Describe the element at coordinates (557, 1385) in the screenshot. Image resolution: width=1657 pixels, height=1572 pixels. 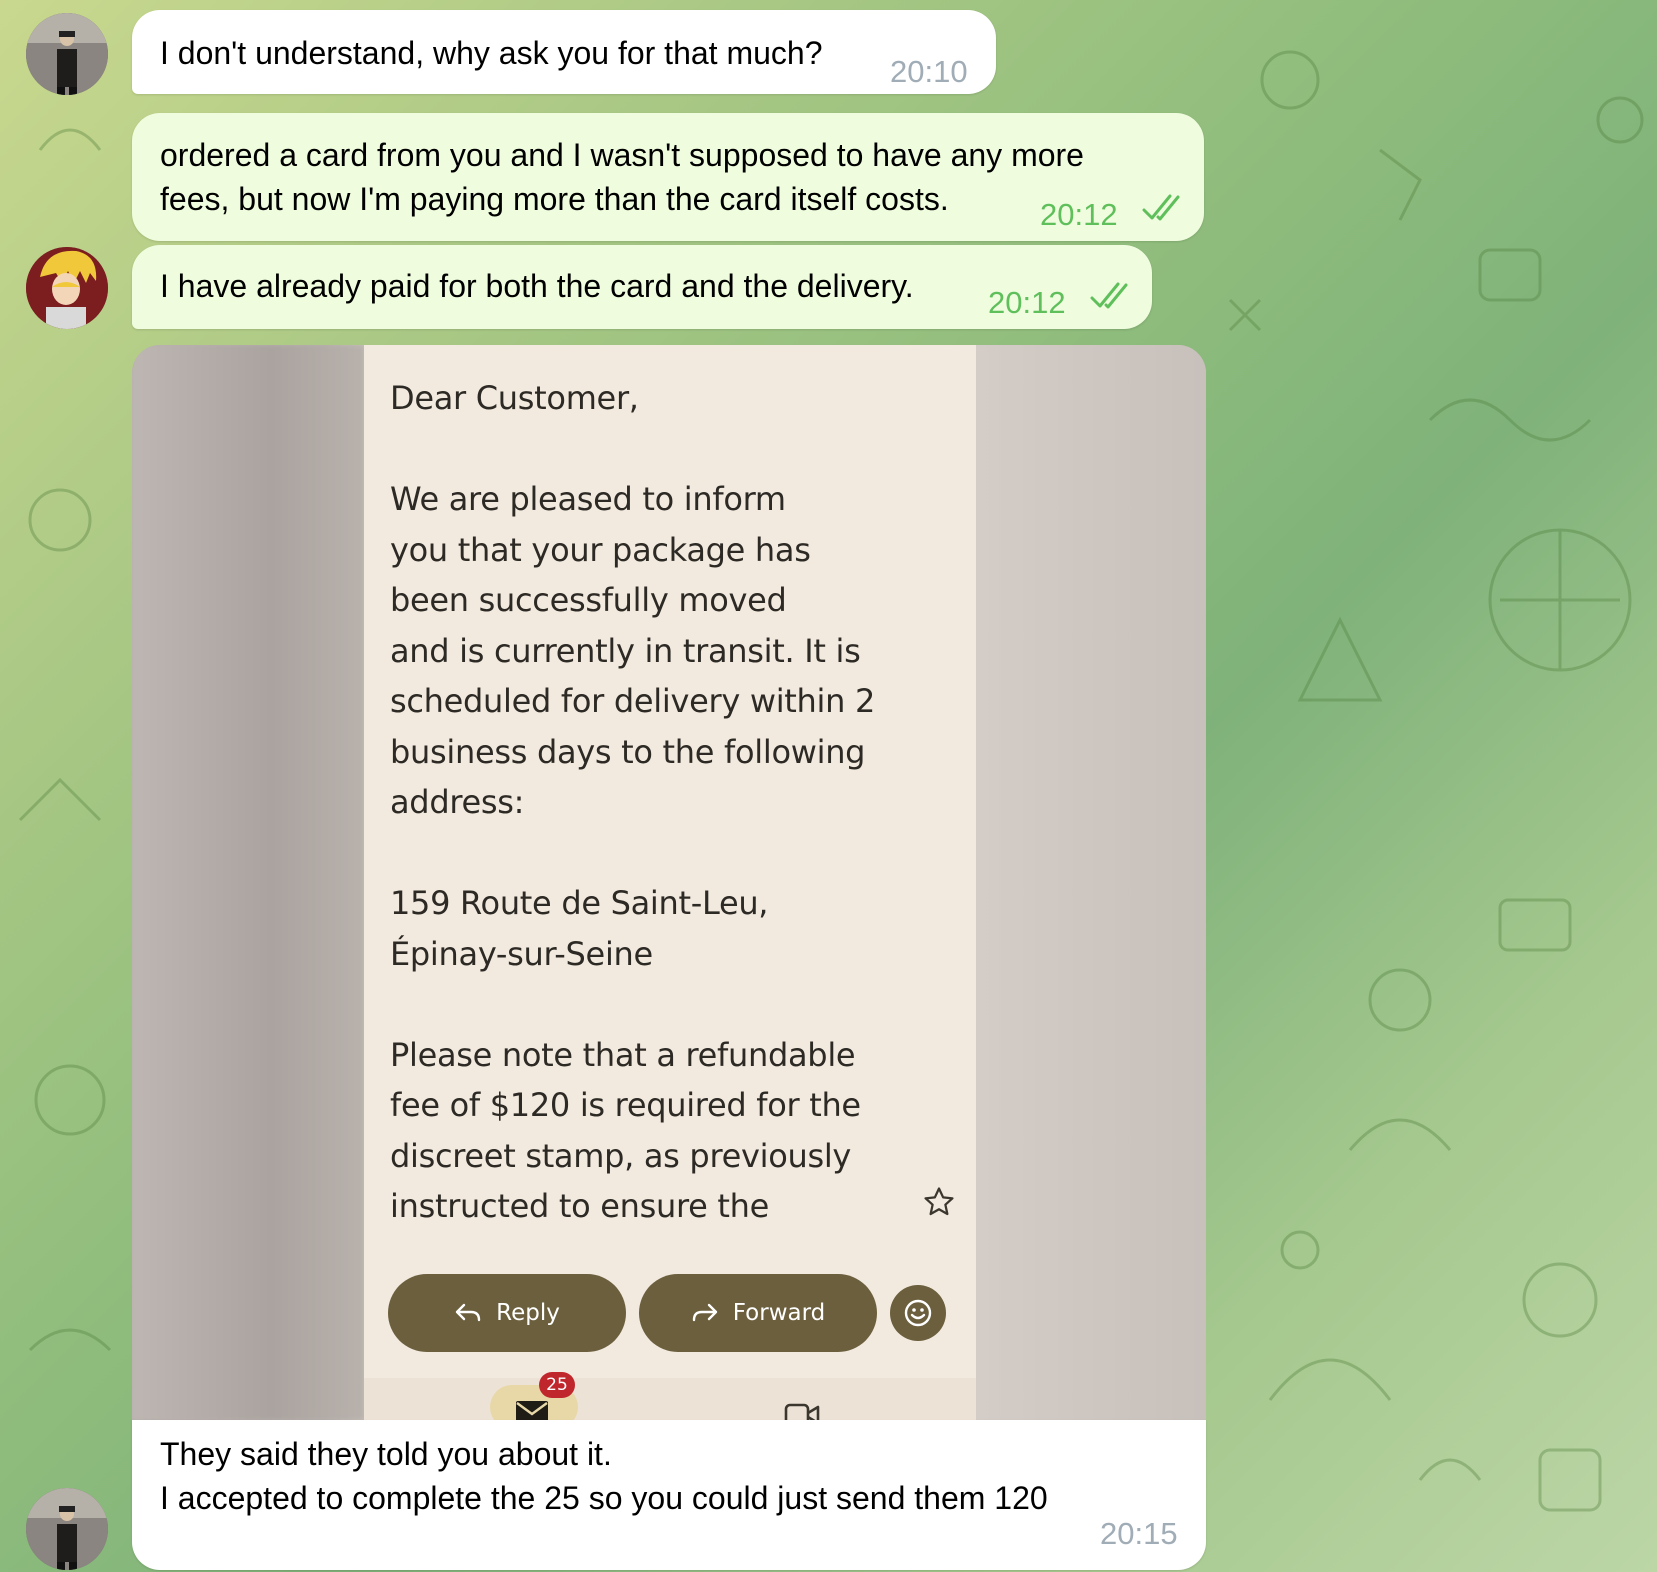
I see `inbox-count-badge: 25` at that location.